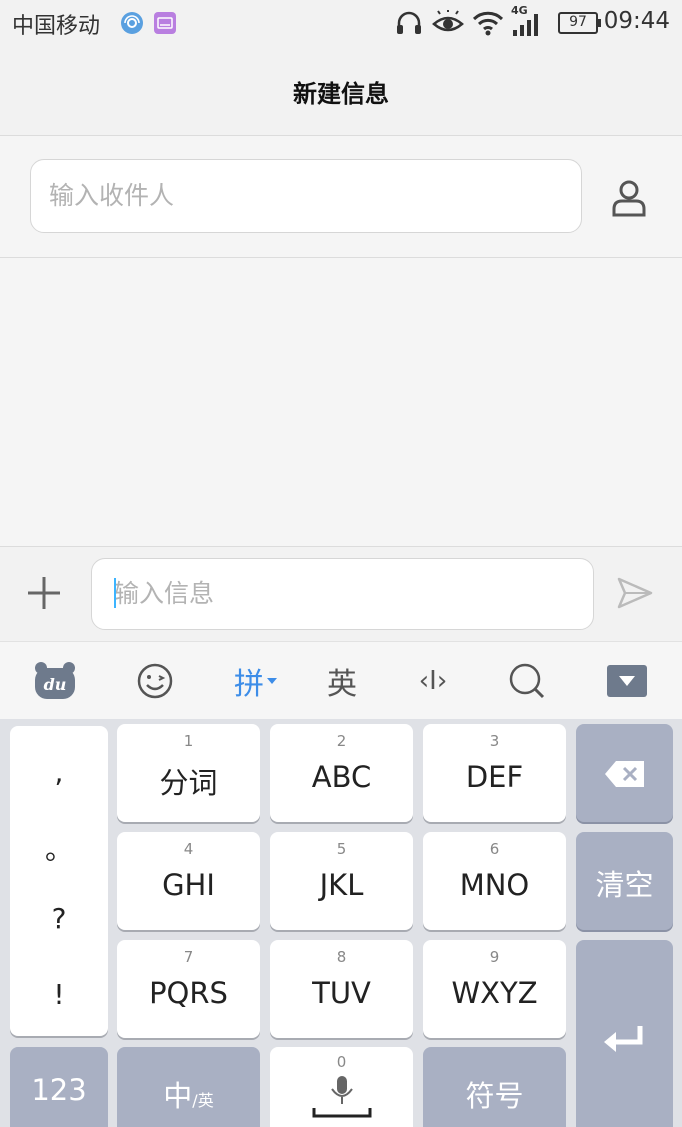  I want to click on clear-key: 清空, so click(624, 881).